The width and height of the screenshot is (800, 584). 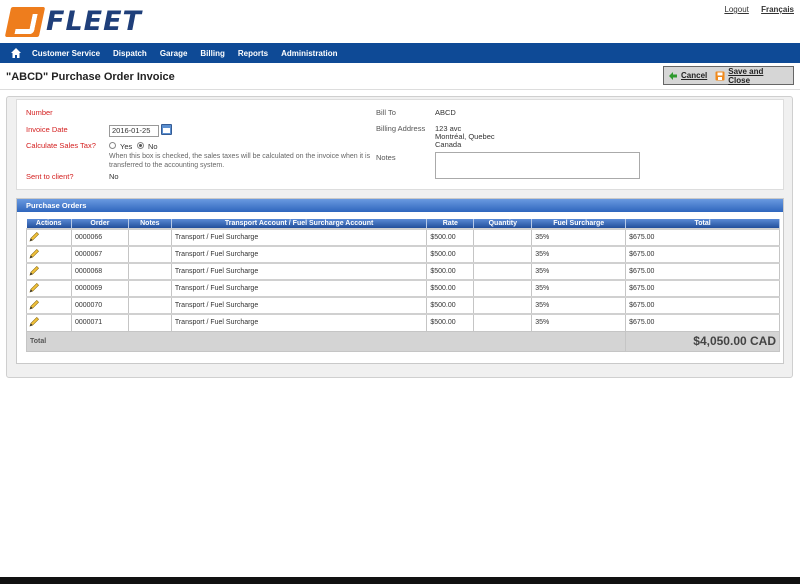 I want to click on total-label: Total, so click(x=326, y=341).